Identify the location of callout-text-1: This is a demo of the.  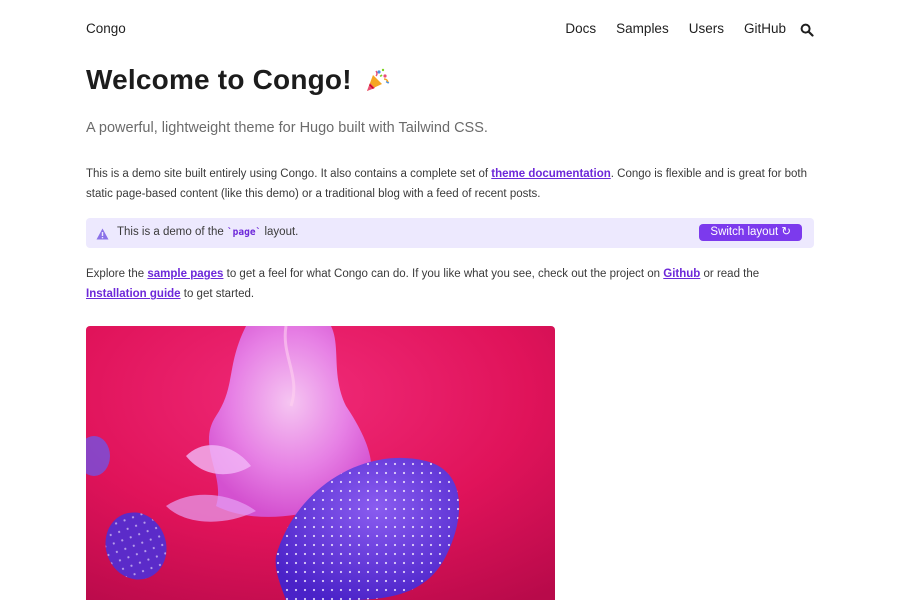
(172, 232).